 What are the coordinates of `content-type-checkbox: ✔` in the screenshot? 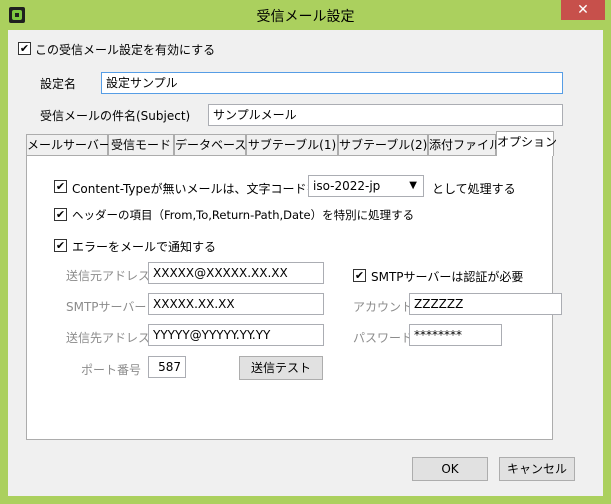 It's located at (60, 186).